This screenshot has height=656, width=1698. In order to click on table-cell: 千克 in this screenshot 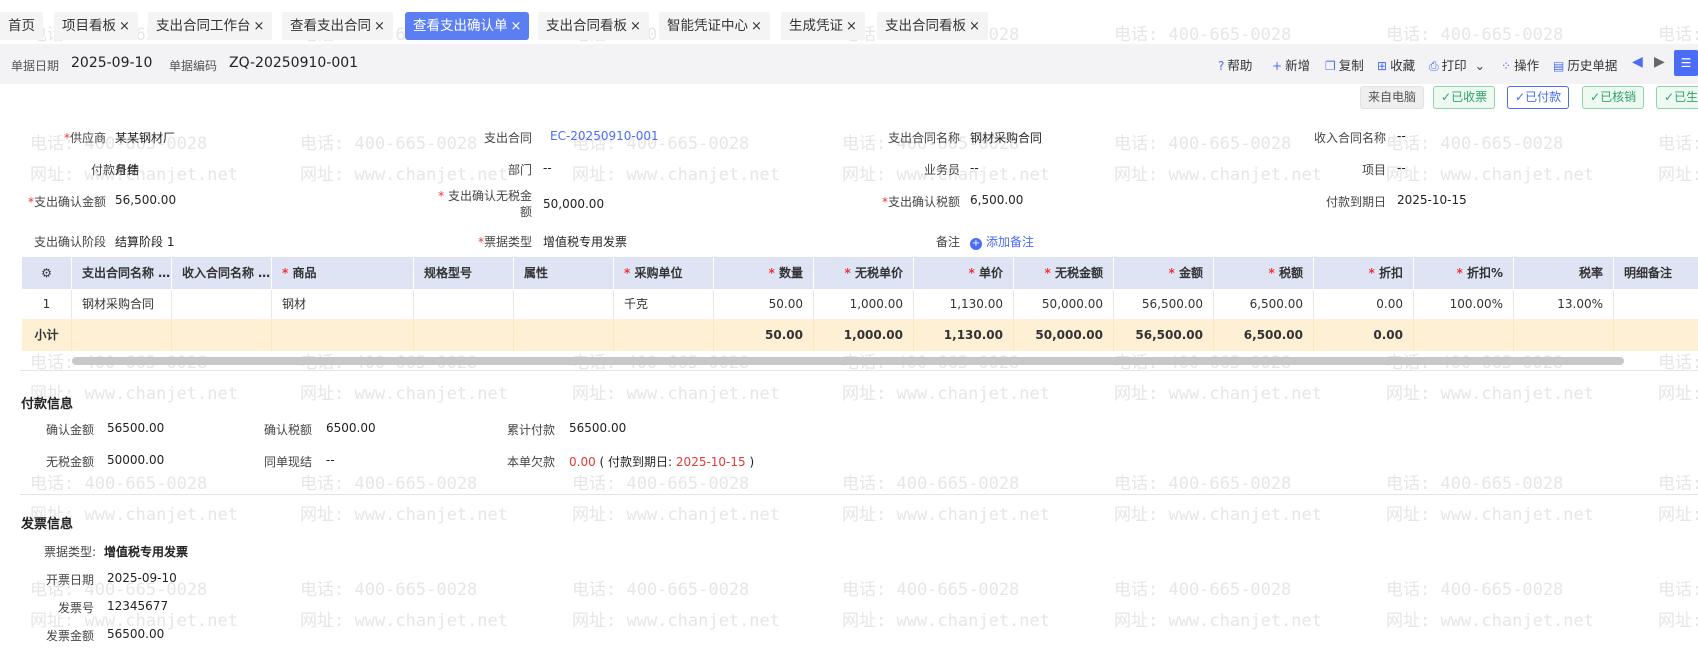, I will do `click(664, 304)`.